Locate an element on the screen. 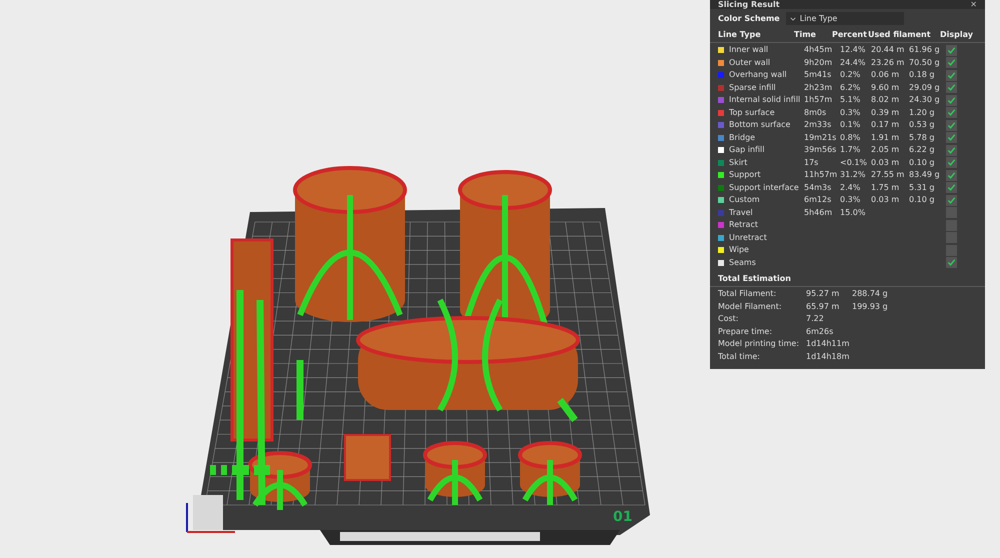 The height and width of the screenshot is (558, 1000). estimate-value: 65.97 m is located at coordinates (823, 306).